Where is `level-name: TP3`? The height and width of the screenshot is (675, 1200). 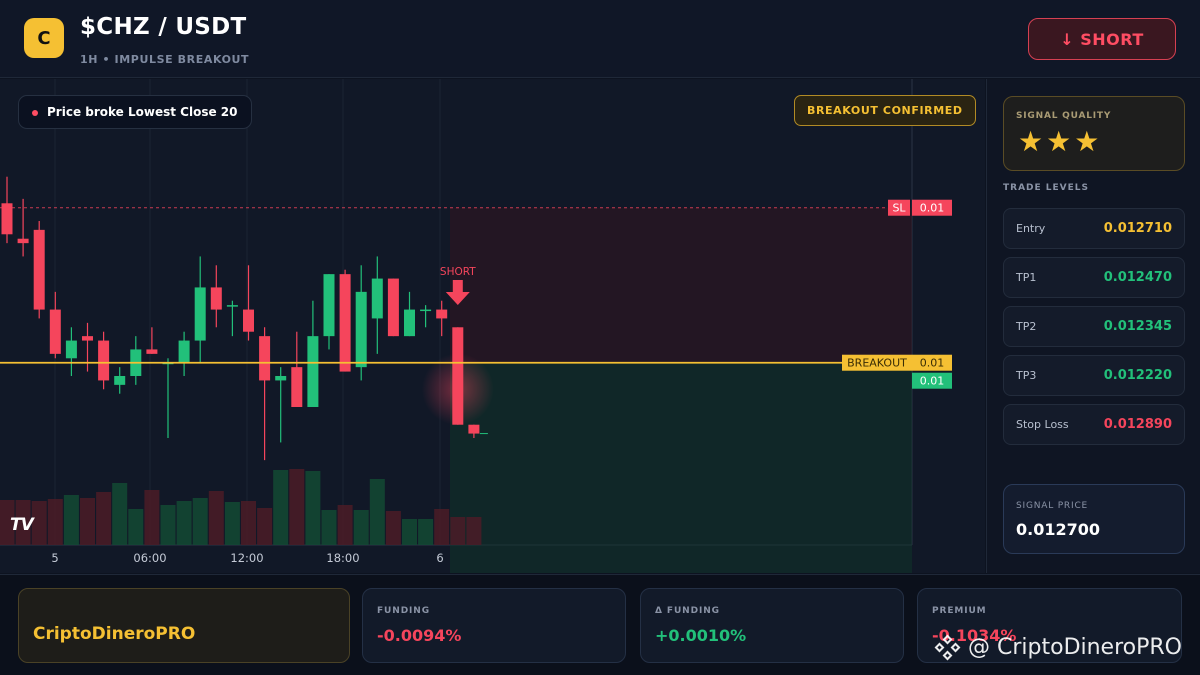 level-name: TP3 is located at coordinates (1026, 375).